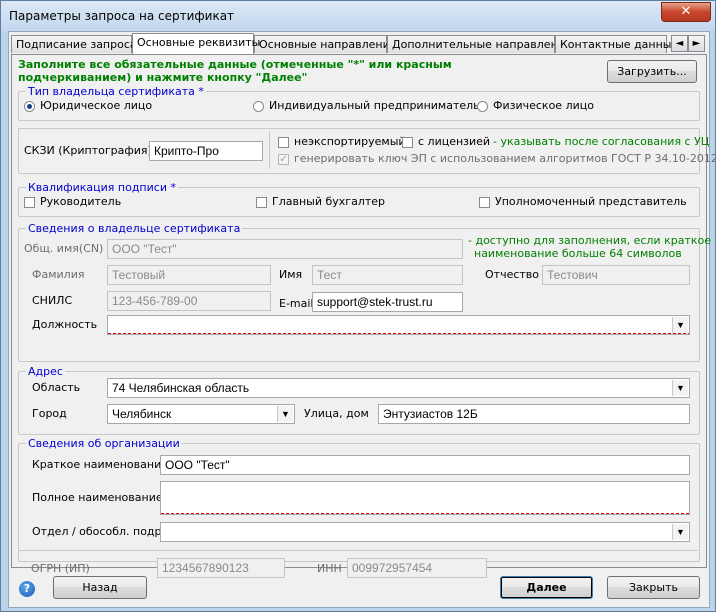 Image resolution: width=716 pixels, height=612 pixels. What do you see at coordinates (589, 240) in the screenshot?
I see `cn-note: - доступно для заполнения, если краткое` at bounding box center [589, 240].